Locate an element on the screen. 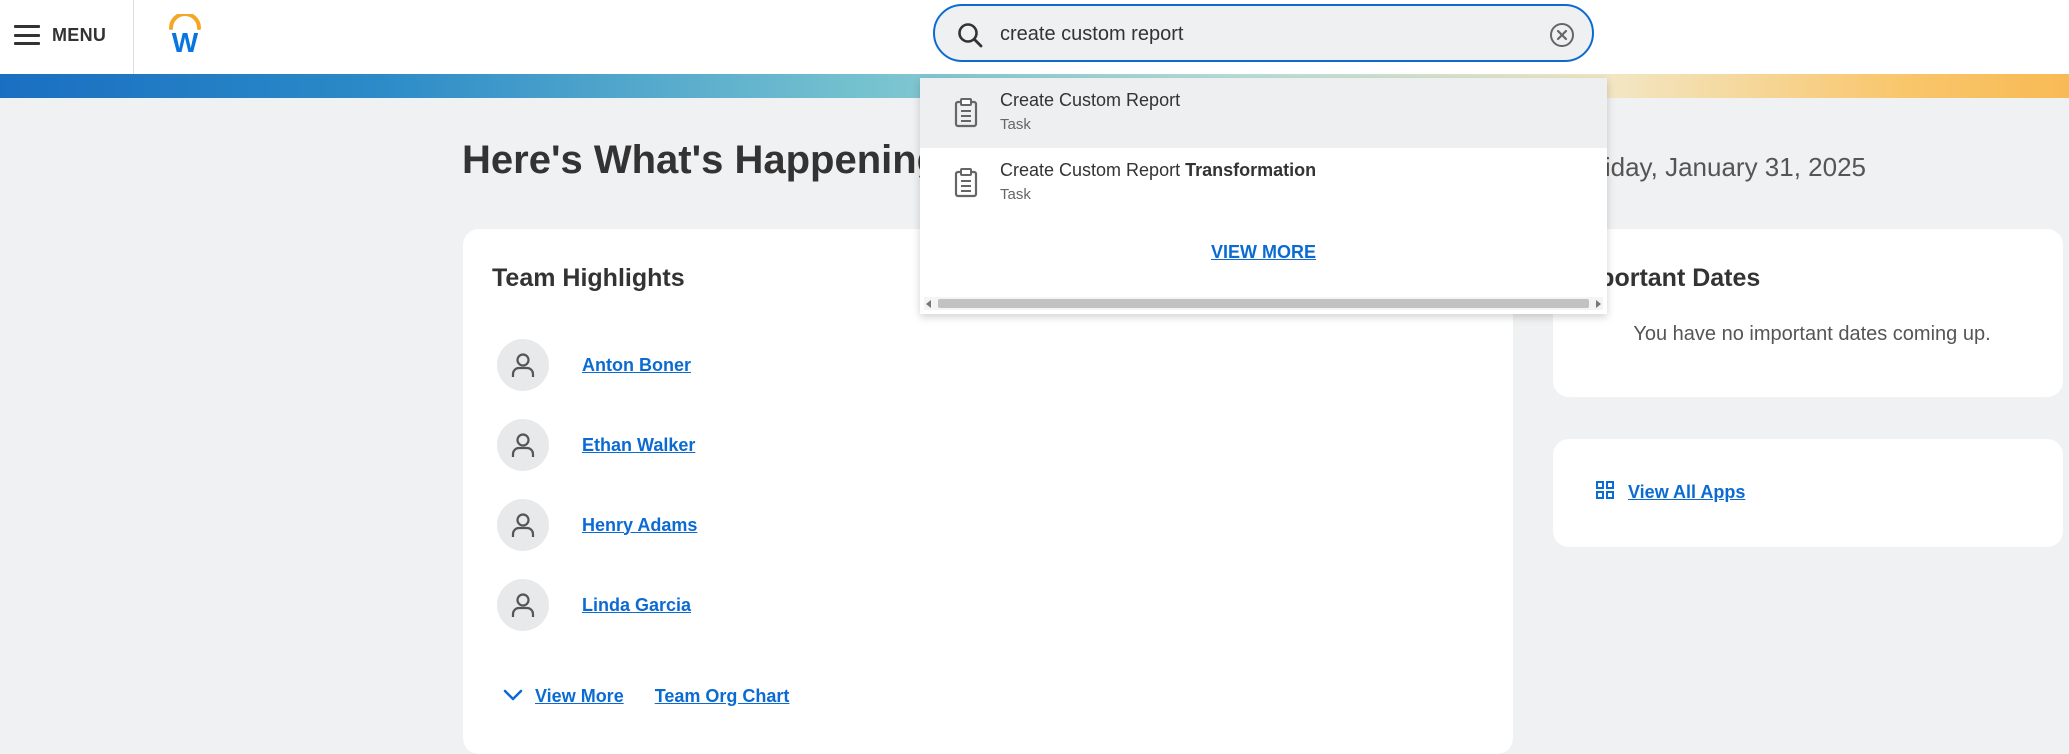 Image resolution: width=2069 pixels, height=754 pixels. search-icon is located at coordinates (970, 37).